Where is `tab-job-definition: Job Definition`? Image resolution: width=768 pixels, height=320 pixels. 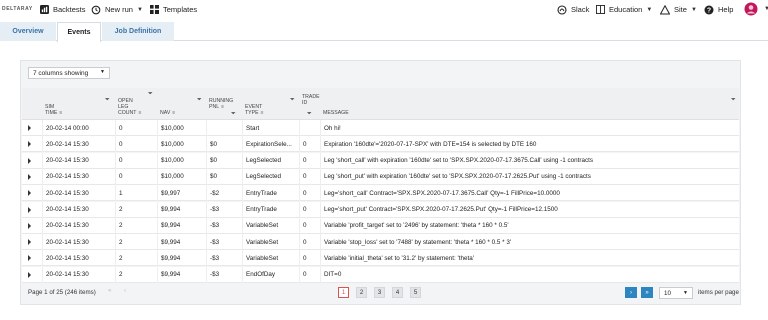 tab-job-definition: Job Definition is located at coordinates (138, 31).